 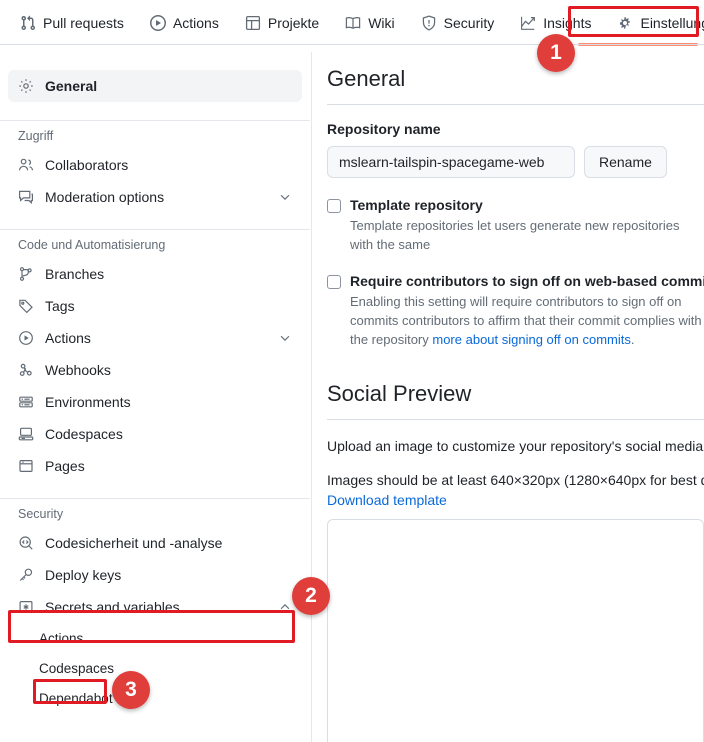 I want to click on annotation-badge-number: 1, so click(x=556, y=52).